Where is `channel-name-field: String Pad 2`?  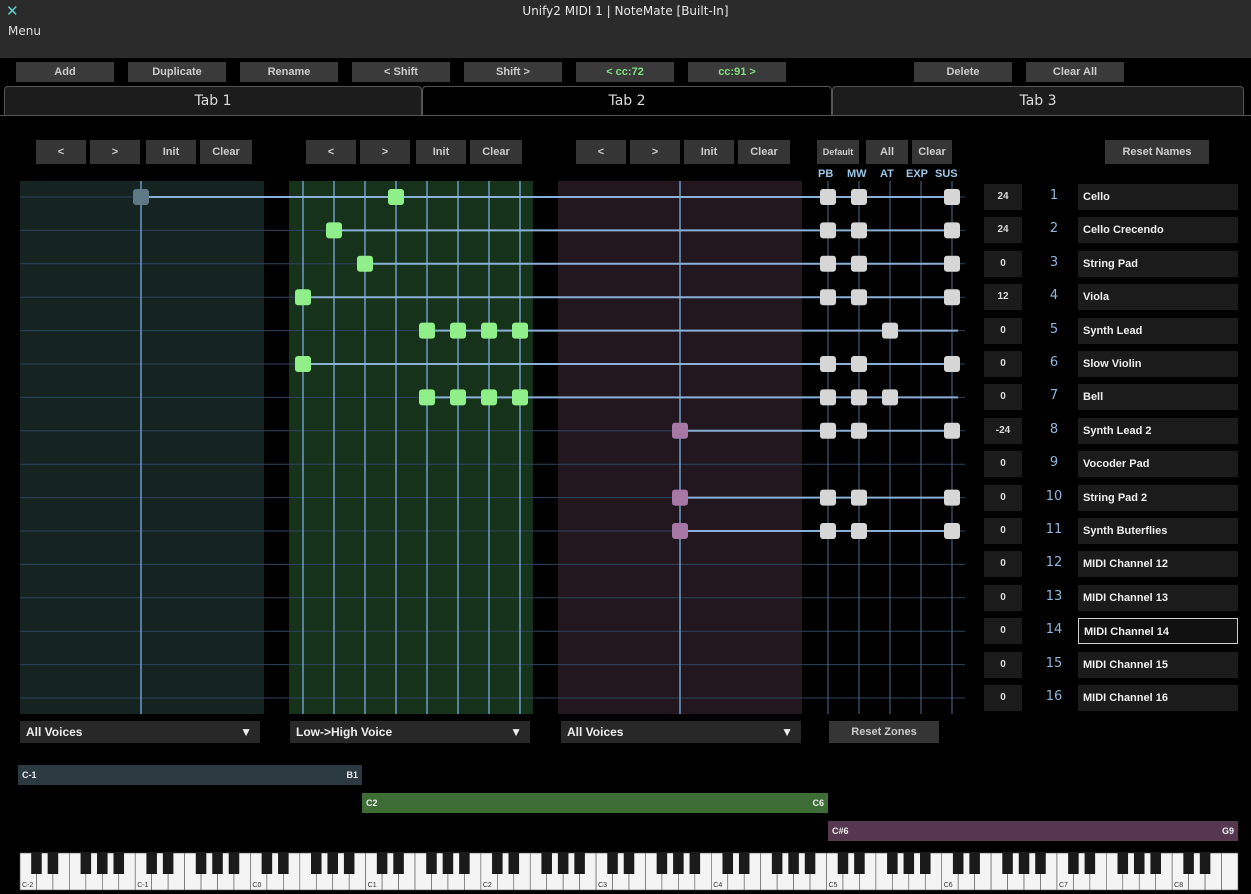 channel-name-field: String Pad 2 is located at coordinates (1158, 498).